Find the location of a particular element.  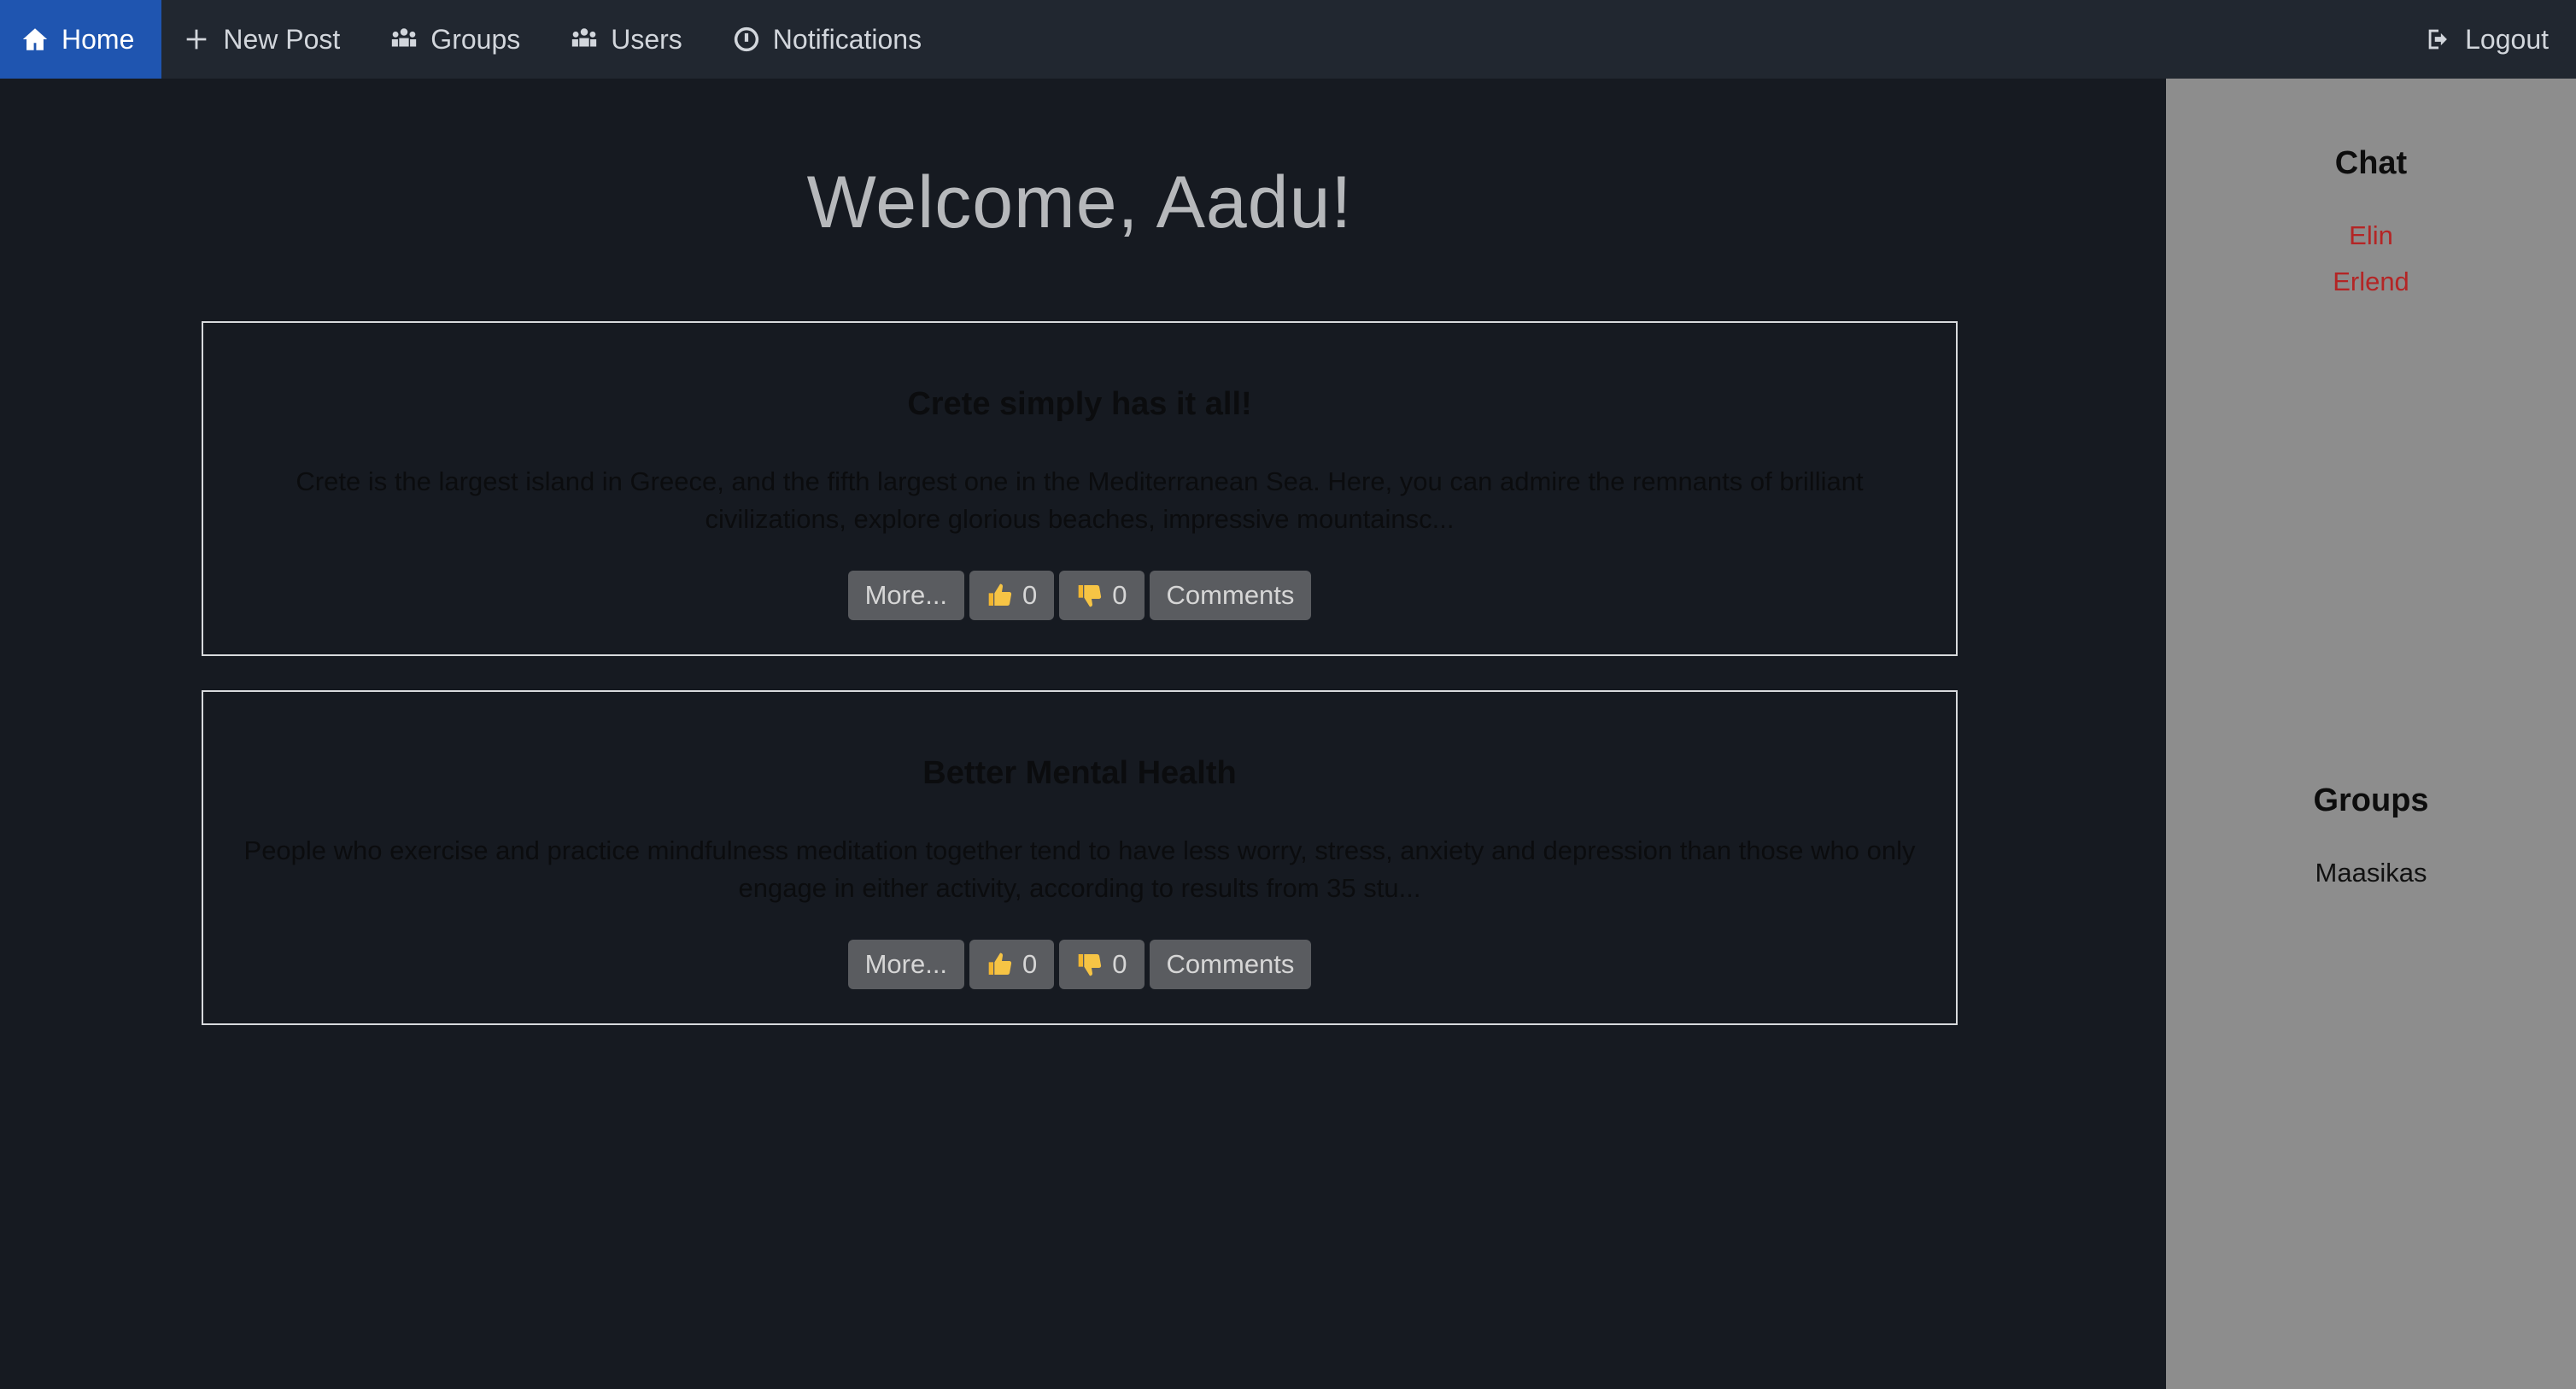

nav-notifications-label: Notifications is located at coordinates (847, 39).